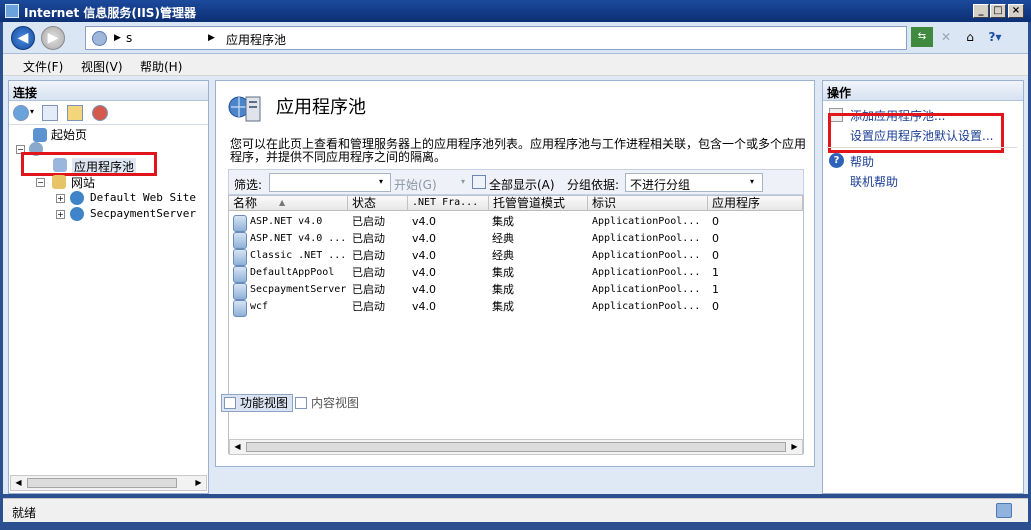 The image size is (1031, 530). Describe the element at coordinates (970, 37) in the screenshot. I see `home-icon: ⌂` at that location.